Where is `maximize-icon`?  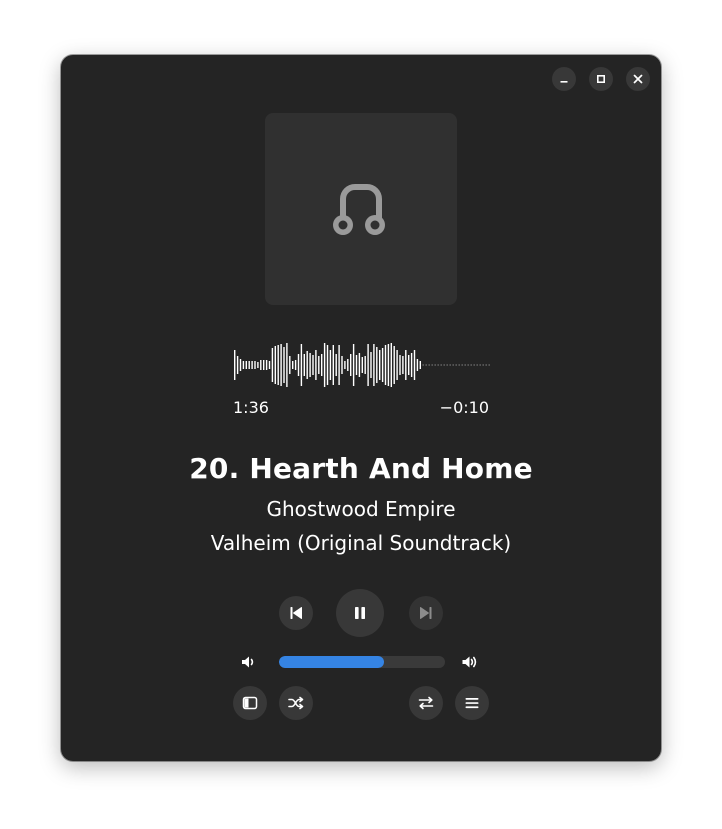 maximize-icon is located at coordinates (601, 79).